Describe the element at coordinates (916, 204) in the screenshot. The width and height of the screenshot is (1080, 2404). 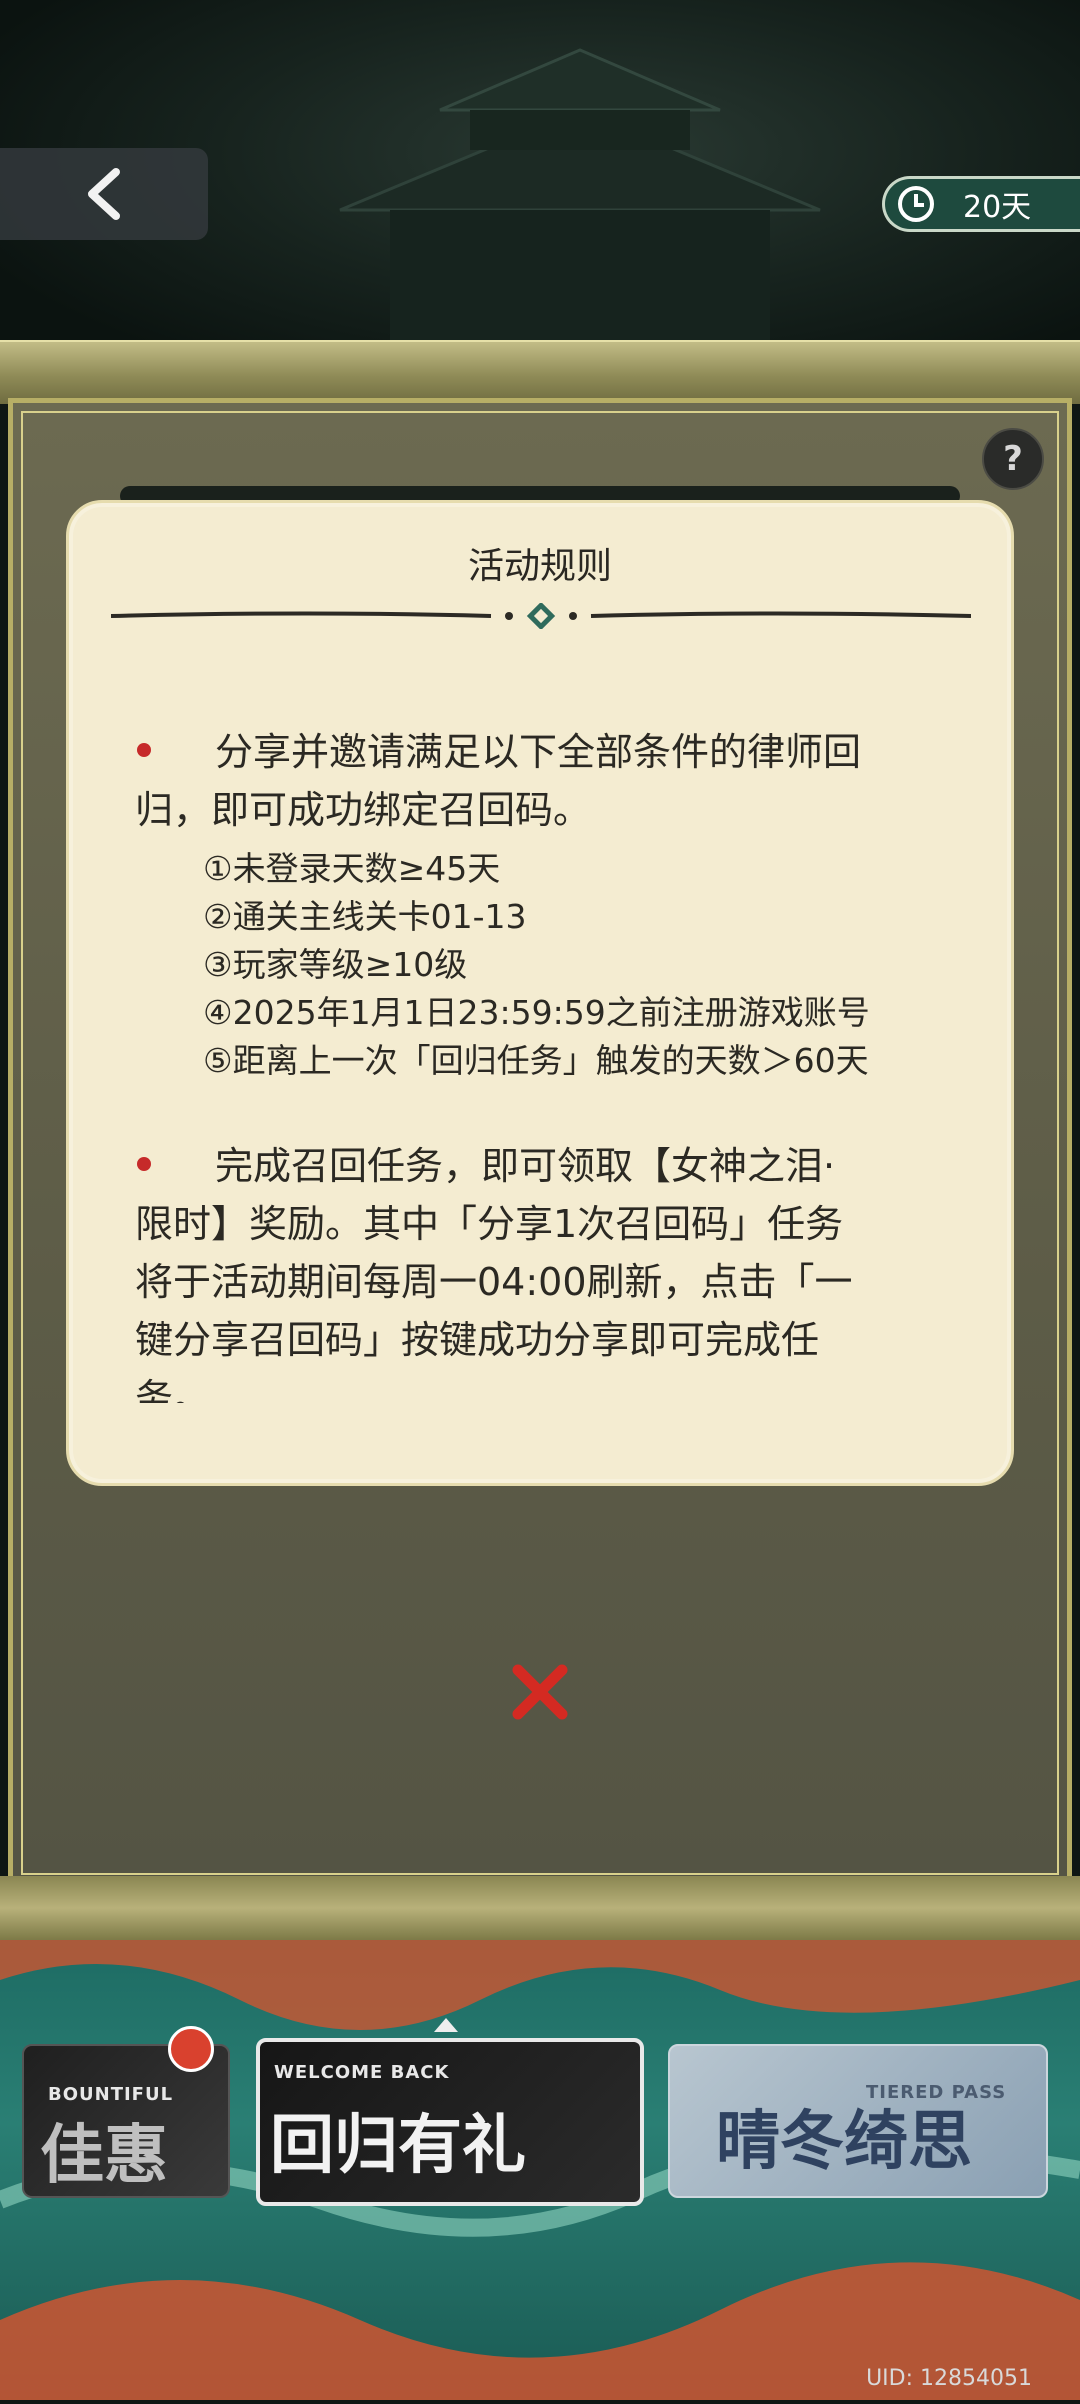
I see `clock-icon` at that location.